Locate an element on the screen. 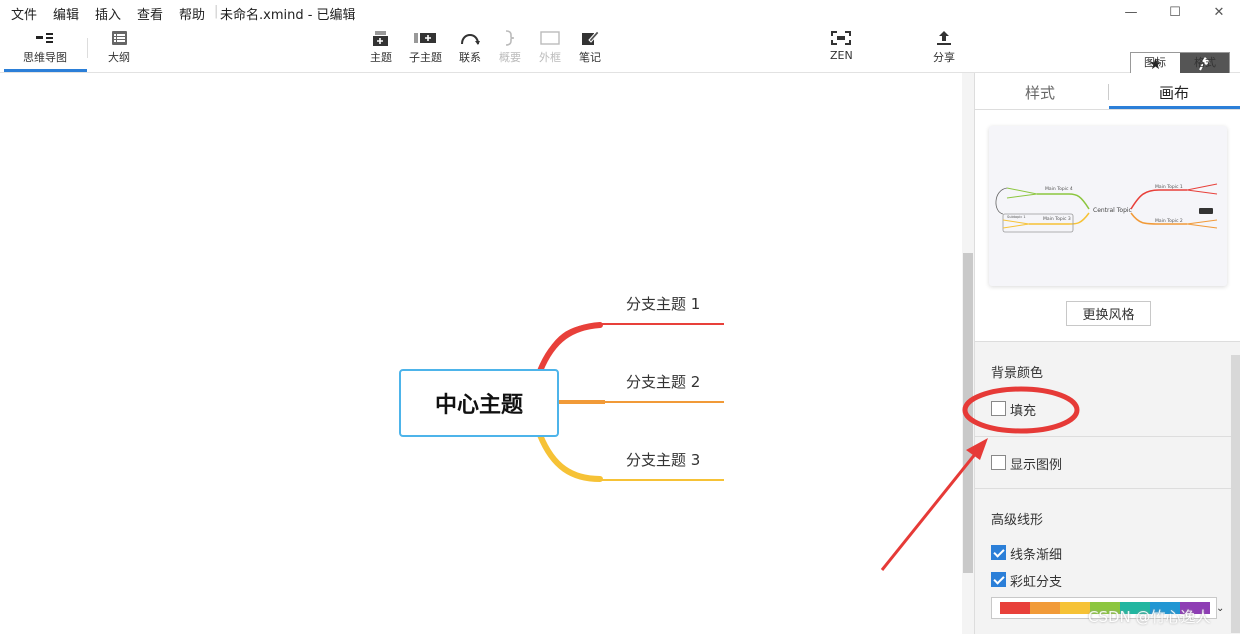  mindmap-view-label: 思维导图 is located at coordinates (45, 57).